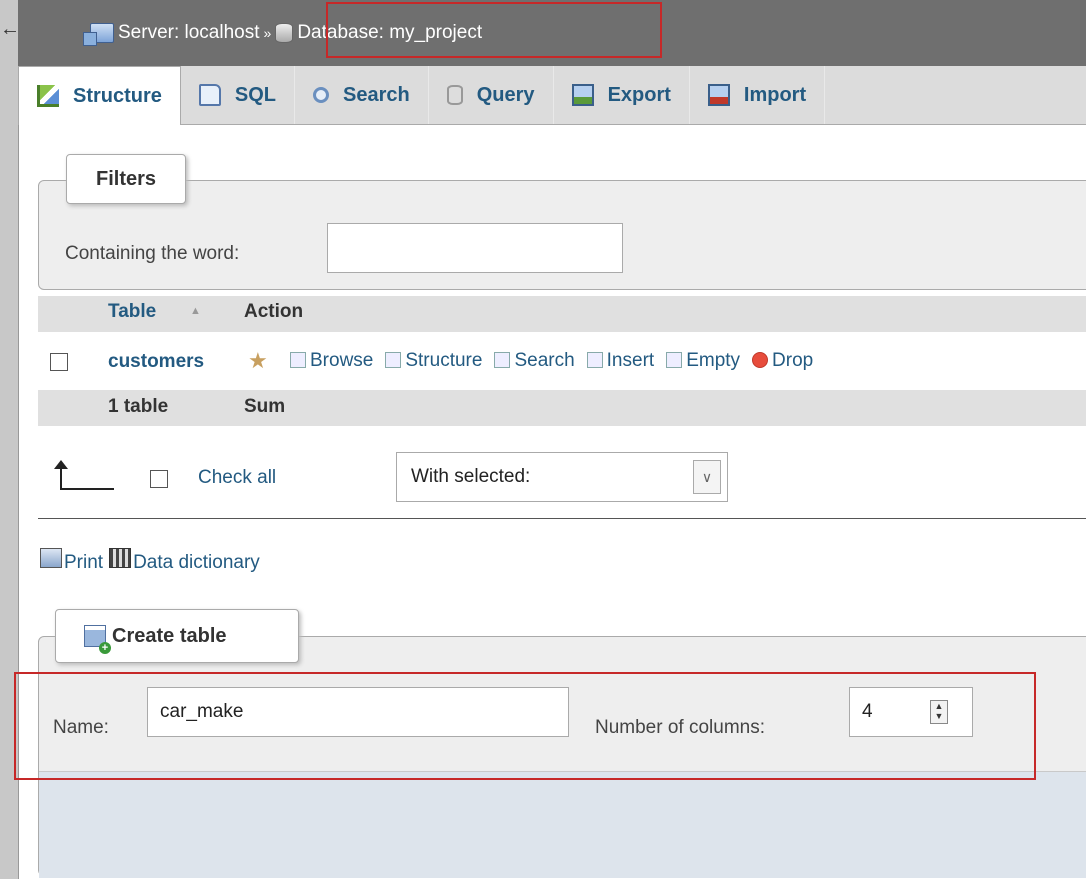  Describe the element at coordinates (274, 311) in the screenshot. I see `column-header-action: Action` at that location.